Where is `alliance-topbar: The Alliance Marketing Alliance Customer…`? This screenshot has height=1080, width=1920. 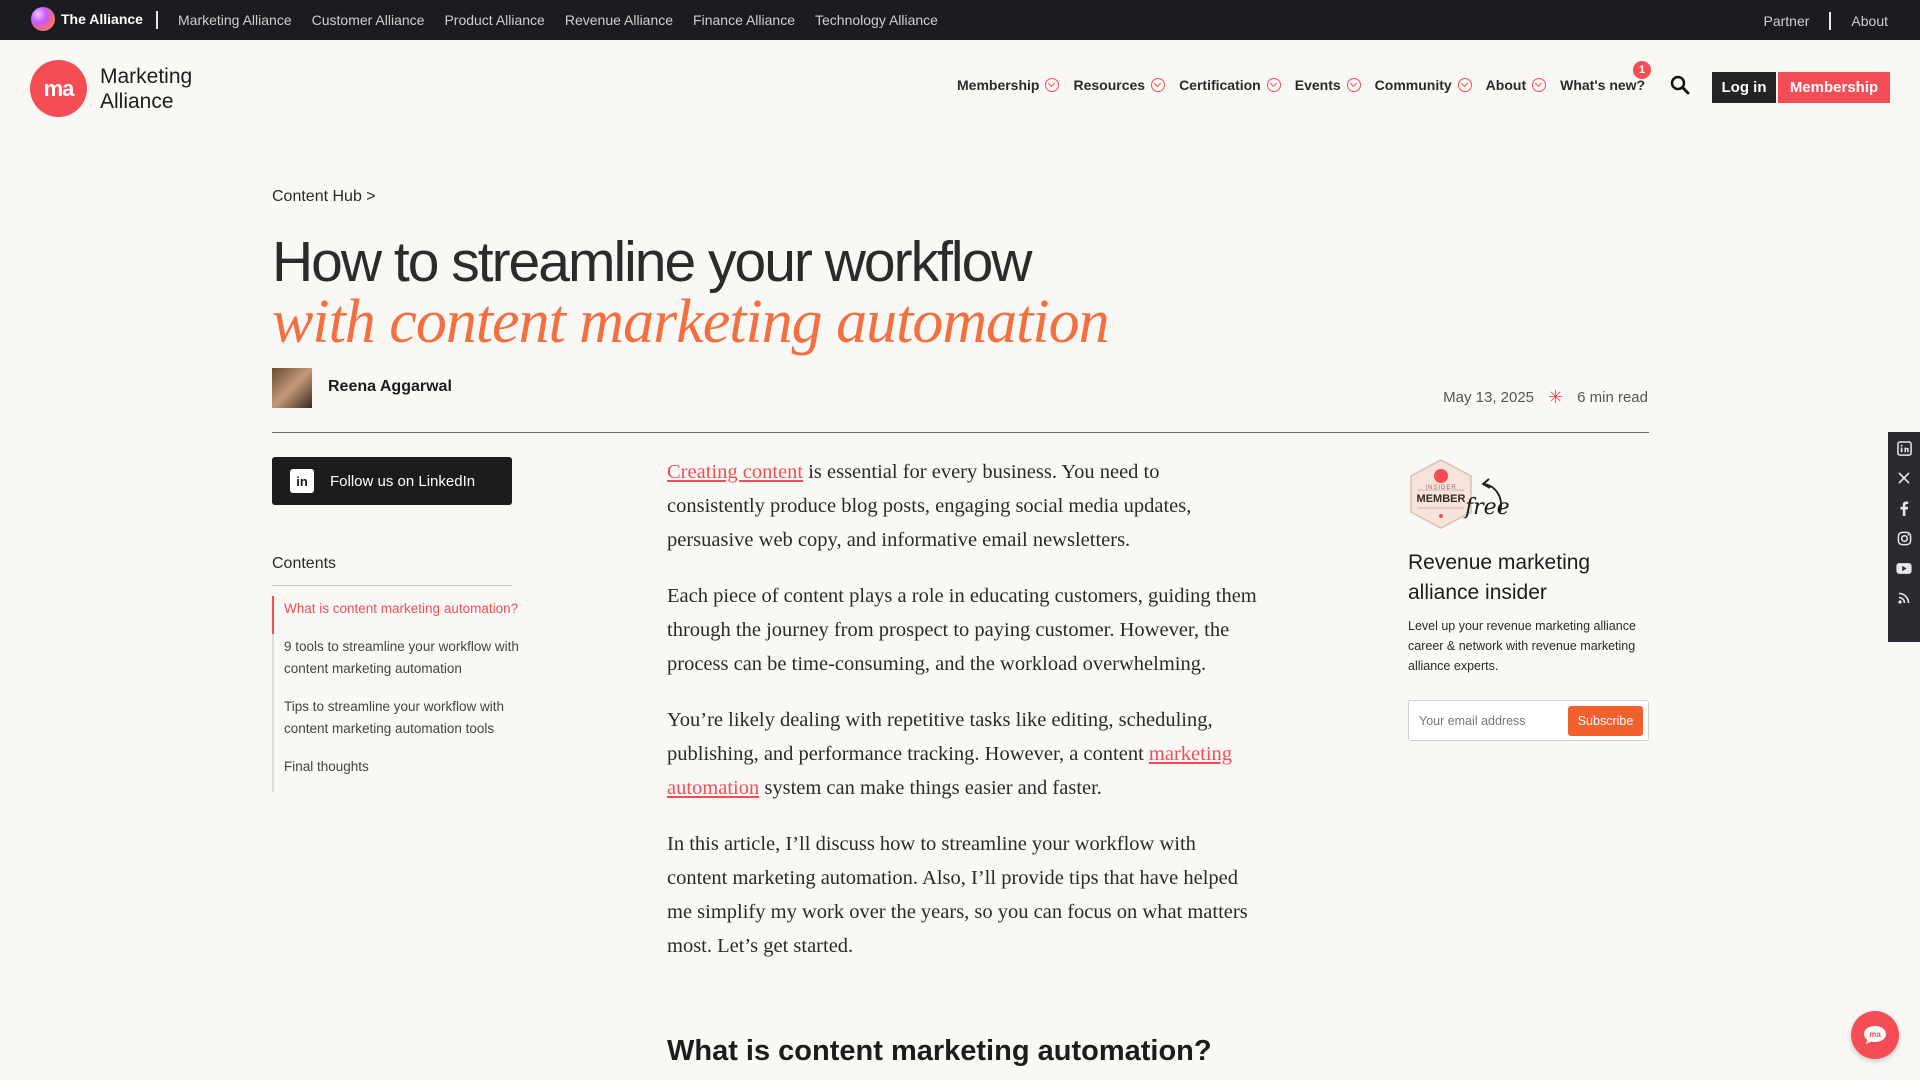
alliance-topbar: The Alliance Marketing Alliance Customer… is located at coordinates (960, 20).